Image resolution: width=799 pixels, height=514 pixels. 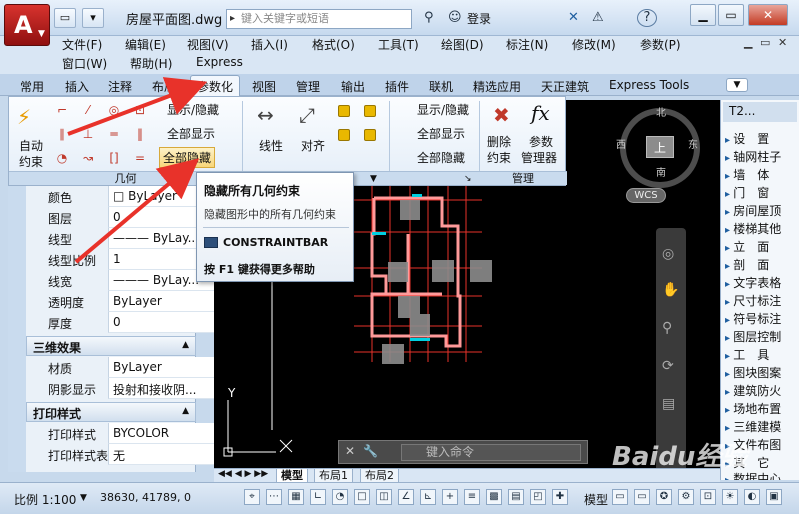 I want to click on horizontal-constraint-icon: ═, so click(x=114, y=134).